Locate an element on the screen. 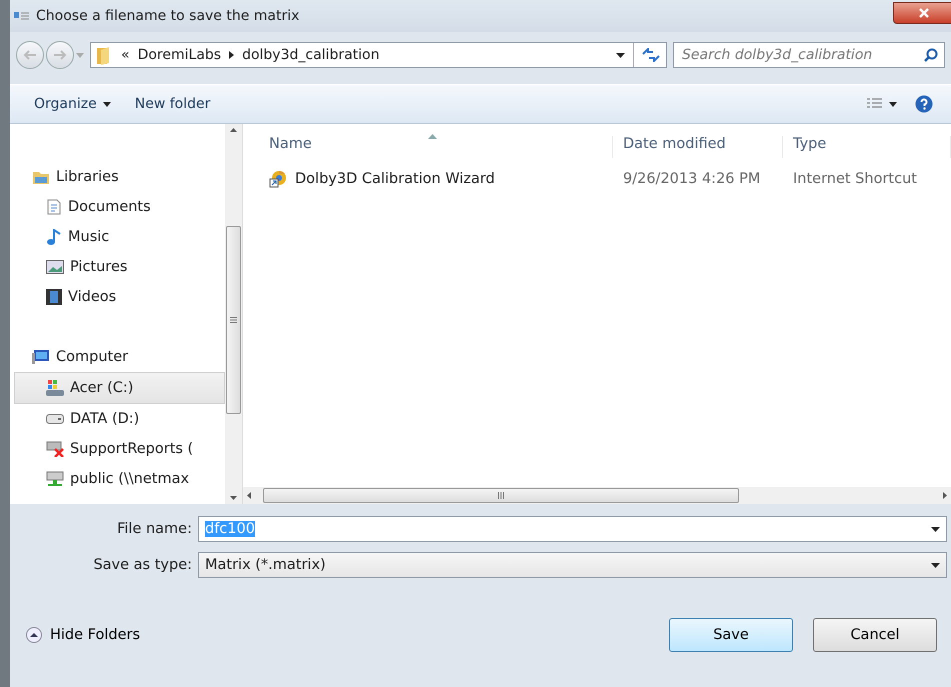  scroll-left-icon is located at coordinates (249, 495).